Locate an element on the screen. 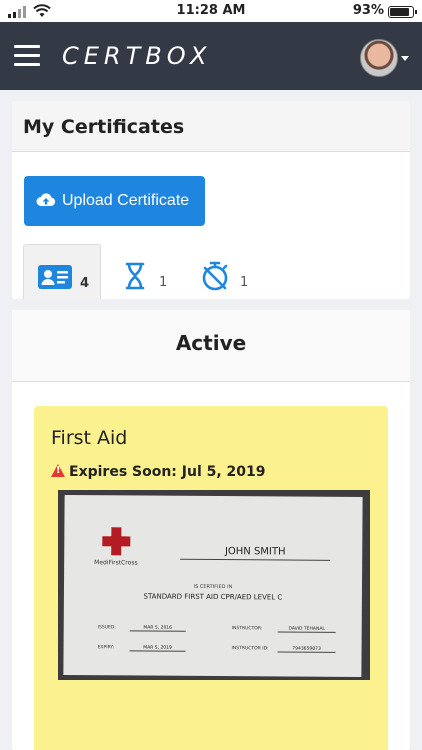 This screenshot has width=422, height=750. instructor-value: DAVID TEHANAL is located at coordinates (306, 629).